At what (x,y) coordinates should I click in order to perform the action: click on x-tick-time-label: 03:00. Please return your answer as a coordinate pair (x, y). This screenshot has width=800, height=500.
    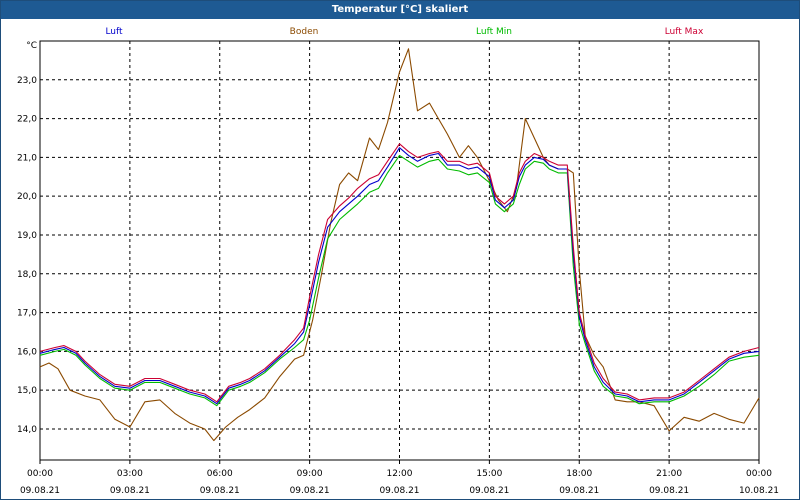
    Looking at the image, I should click on (130, 474).